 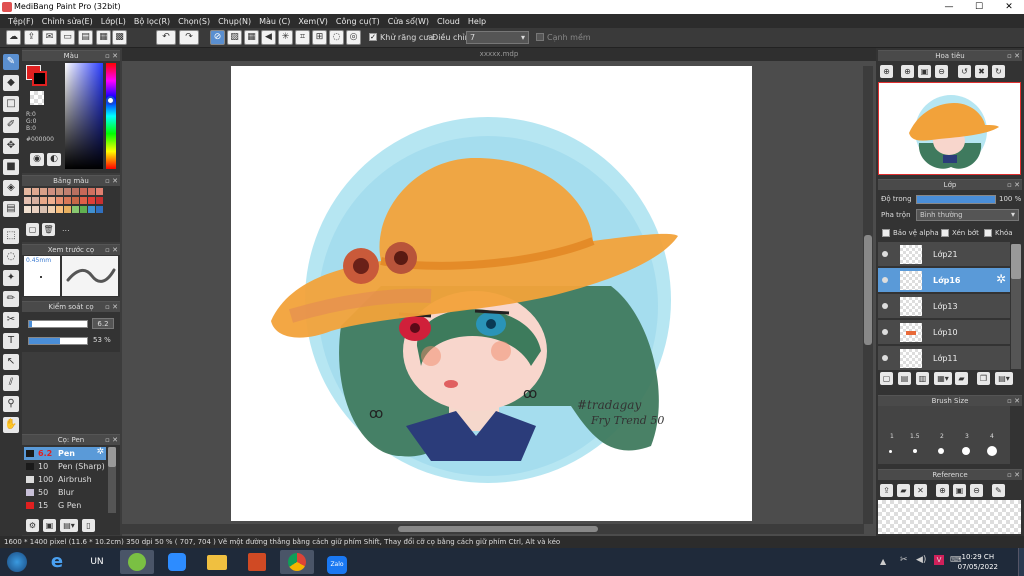 I want to click on layer-opacity-slider, so click(x=956, y=199).